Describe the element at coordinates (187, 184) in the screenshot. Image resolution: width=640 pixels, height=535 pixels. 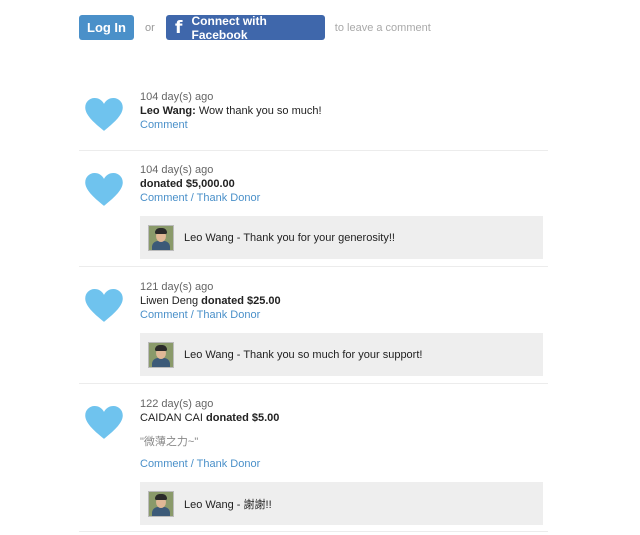
I see `donation-amount: donated $5,000.00` at that location.